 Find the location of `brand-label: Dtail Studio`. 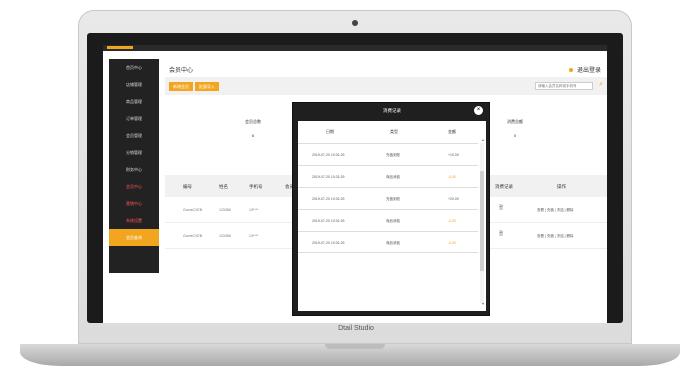

brand-label: Dtail Studio is located at coordinates (356, 328).